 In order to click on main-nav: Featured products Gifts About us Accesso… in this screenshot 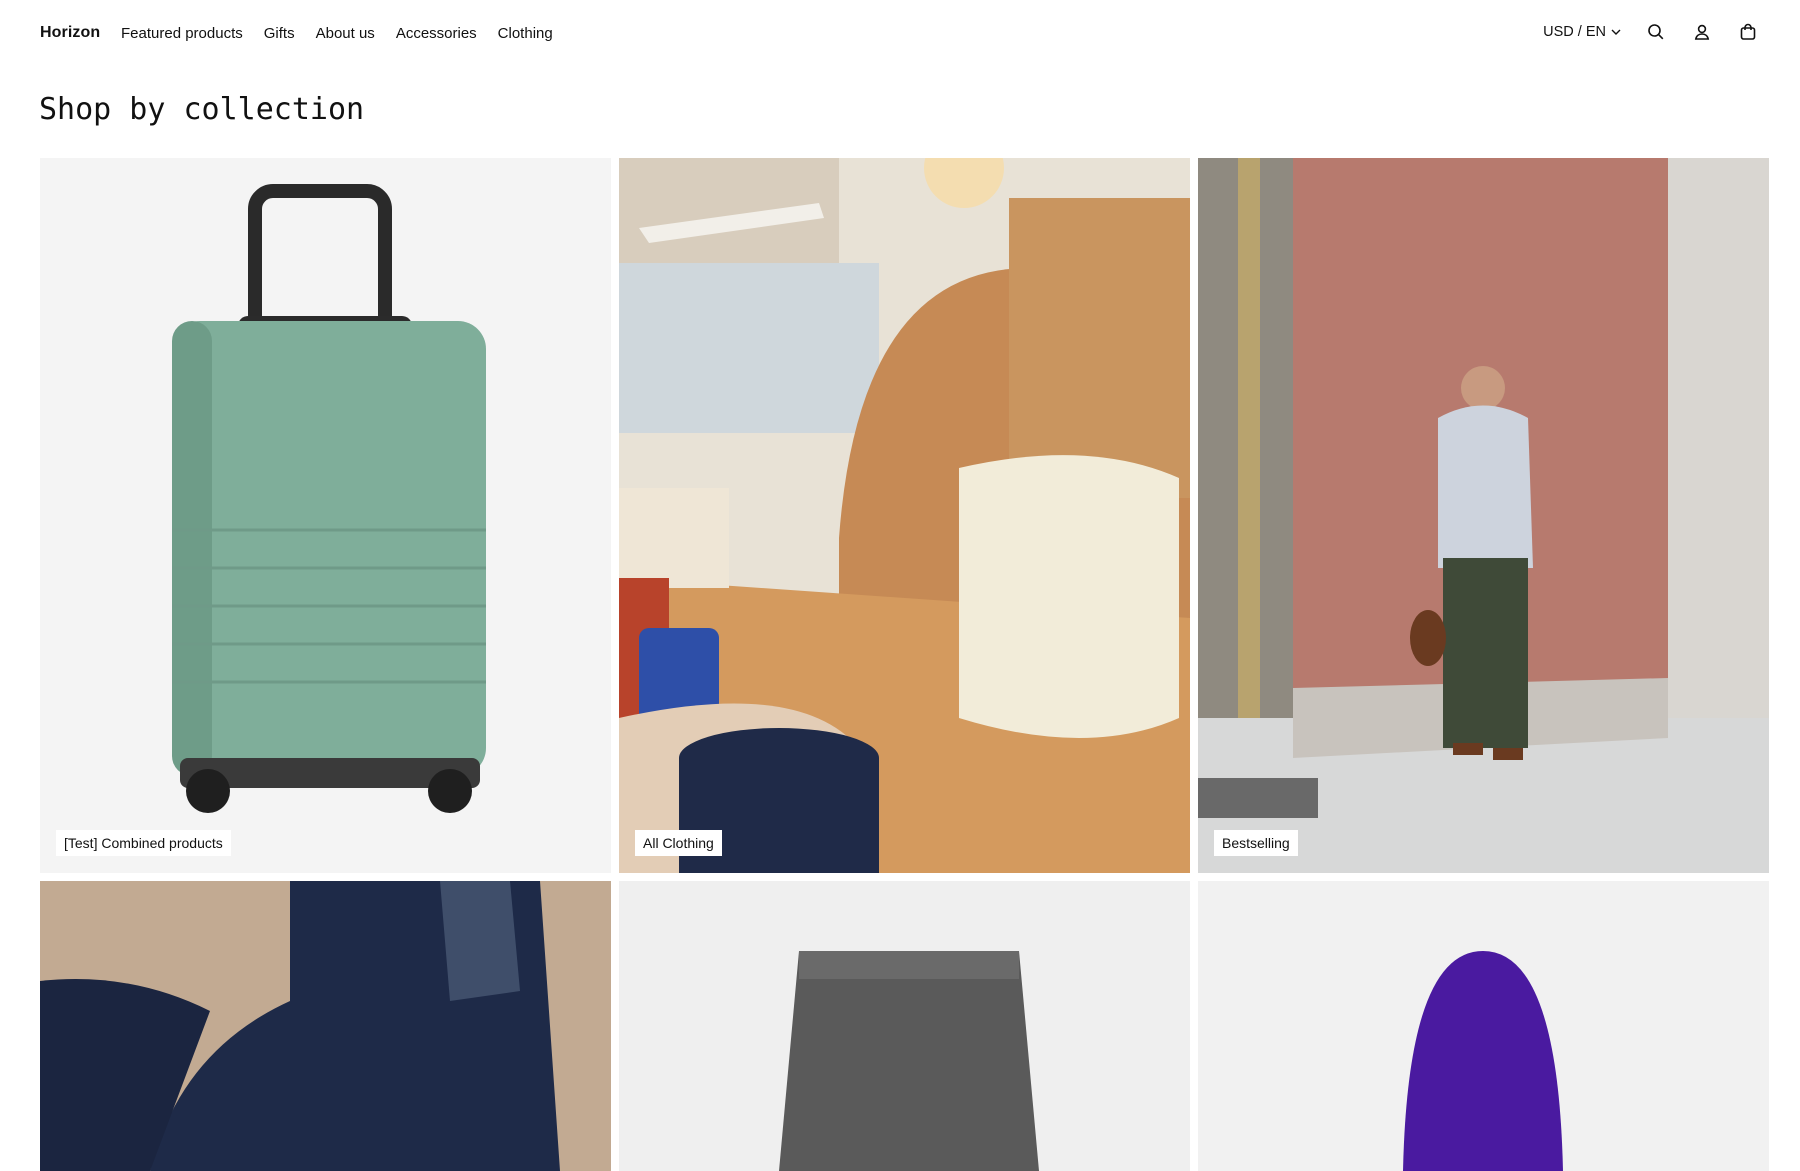, I will do `click(337, 33)`.